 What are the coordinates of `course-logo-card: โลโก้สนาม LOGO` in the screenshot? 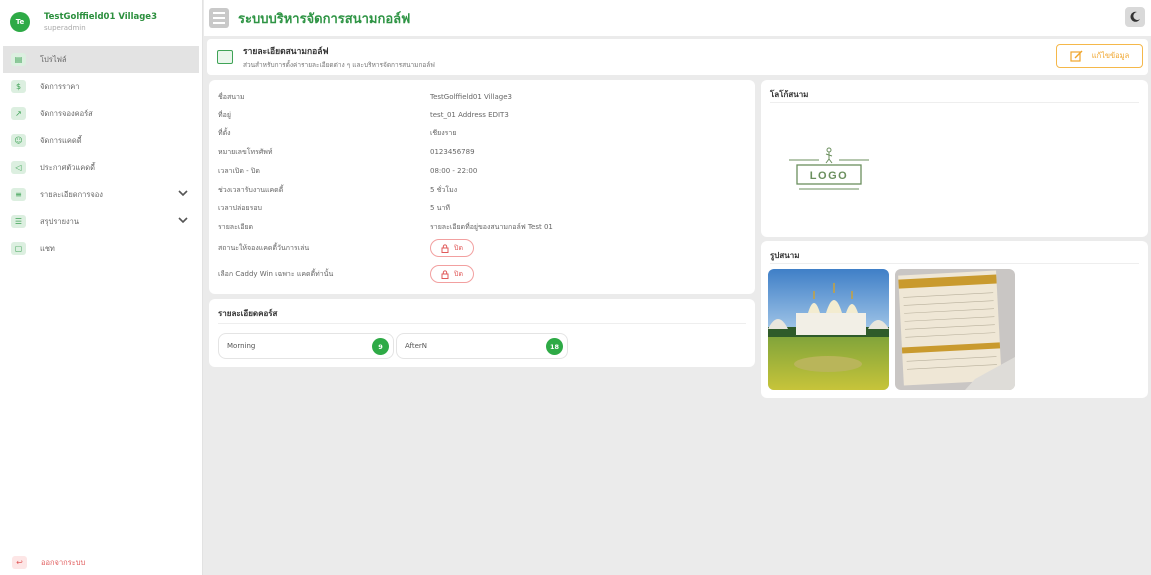 It's located at (954, 158).